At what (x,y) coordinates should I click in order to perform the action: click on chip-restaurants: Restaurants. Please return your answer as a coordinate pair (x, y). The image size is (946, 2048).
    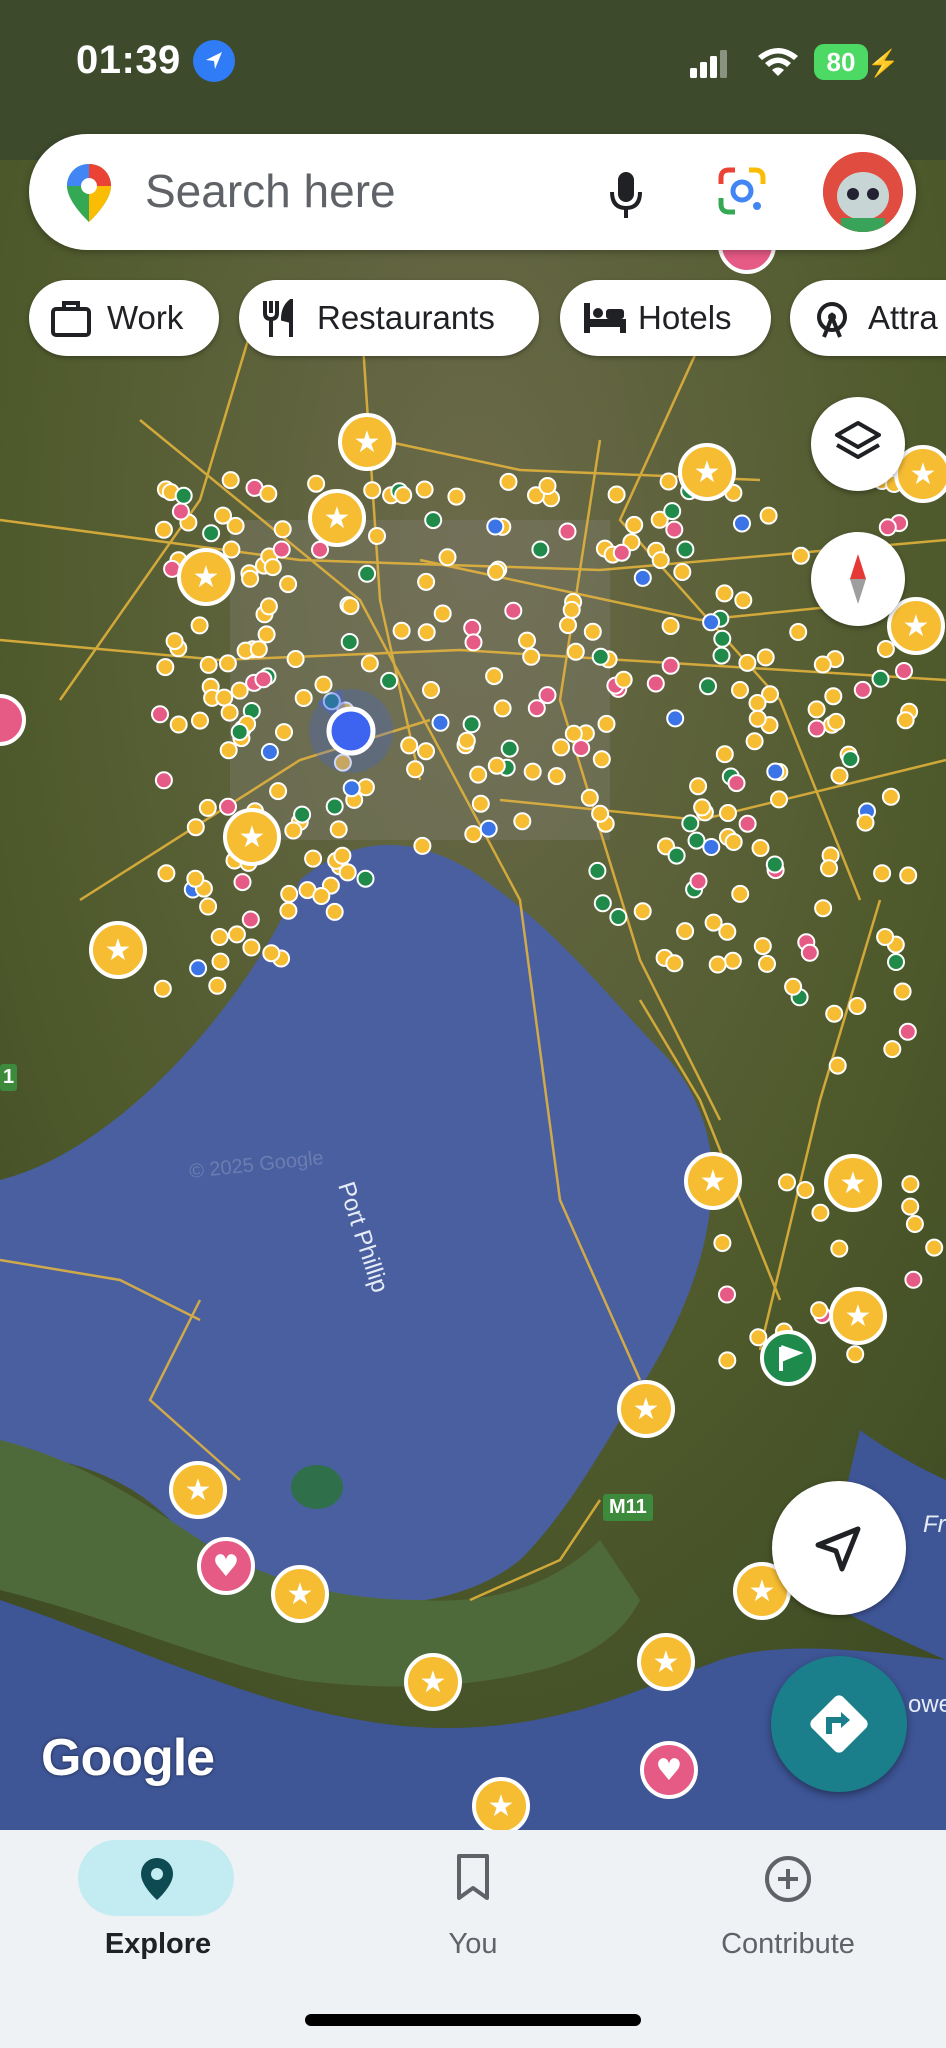
    Looking at the image, I should click on (389, 318).